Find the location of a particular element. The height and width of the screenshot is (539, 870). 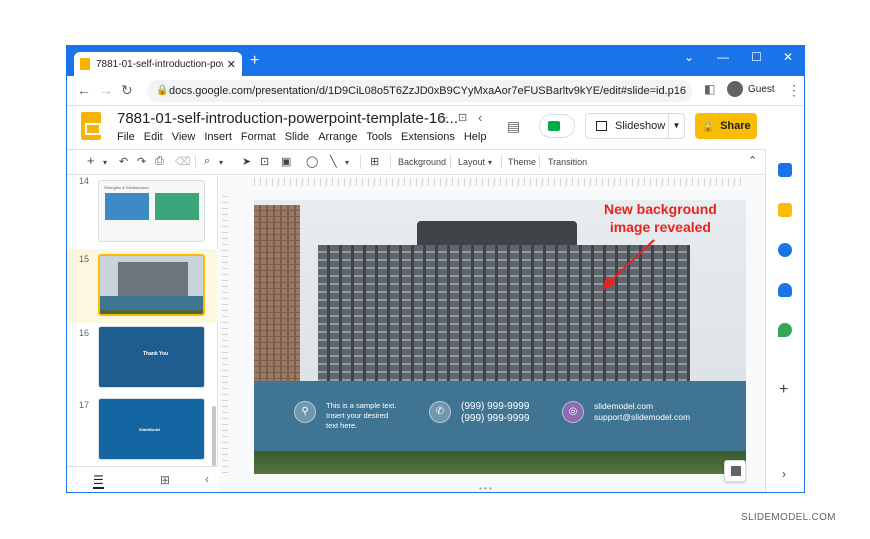

share-button: 🔒 Share is located at coordinates (726, 126).